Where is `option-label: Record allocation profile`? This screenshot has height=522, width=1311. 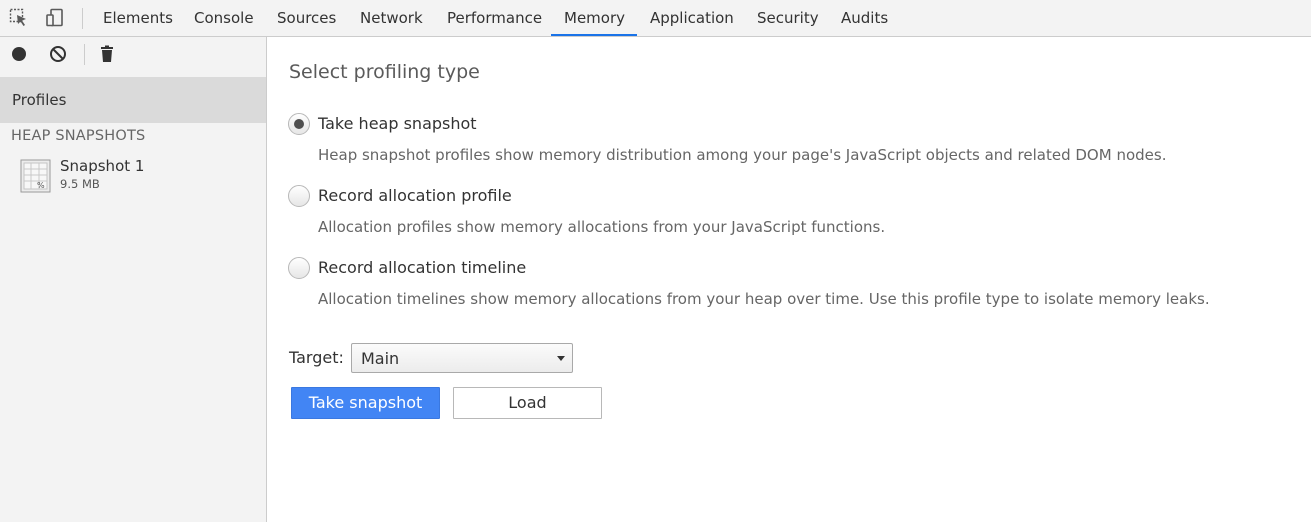
option-label: Record allocation profile is located at coordinates (415, 196).